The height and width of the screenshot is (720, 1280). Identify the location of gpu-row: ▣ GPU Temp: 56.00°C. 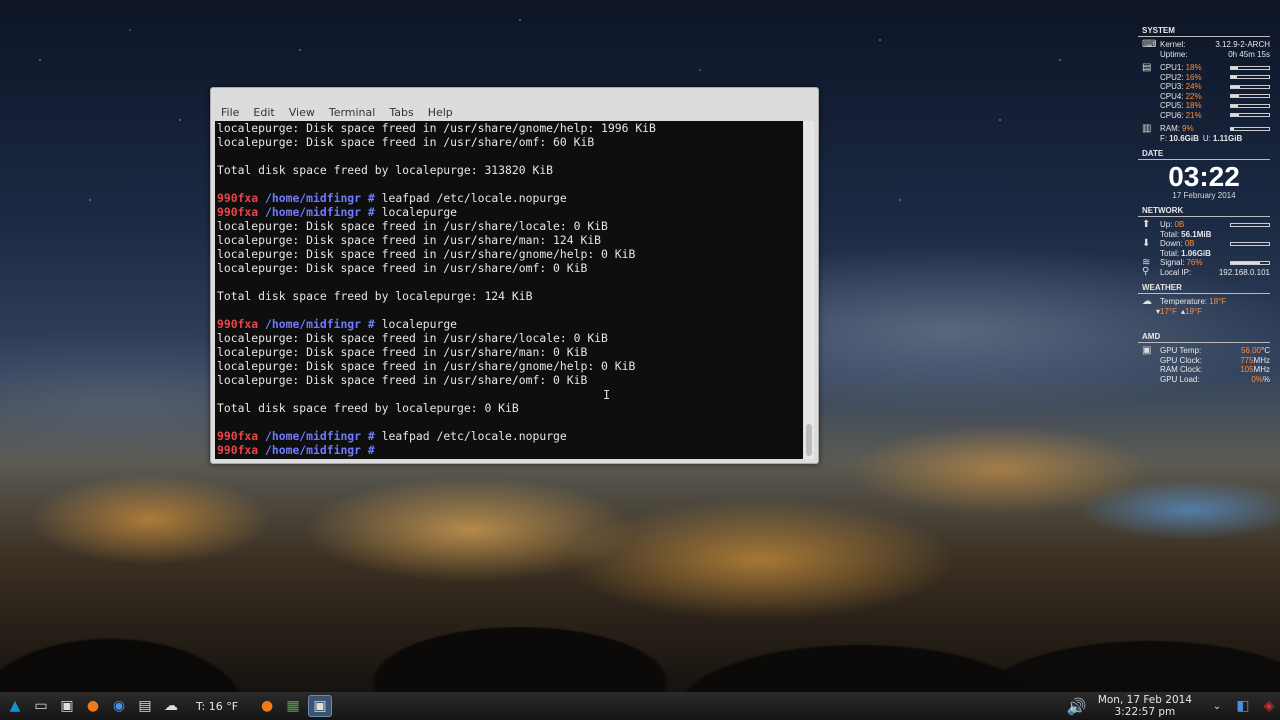
(1204, 350).